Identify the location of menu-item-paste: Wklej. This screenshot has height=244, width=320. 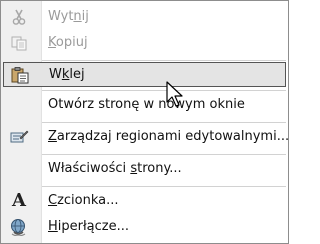
(144, 74).